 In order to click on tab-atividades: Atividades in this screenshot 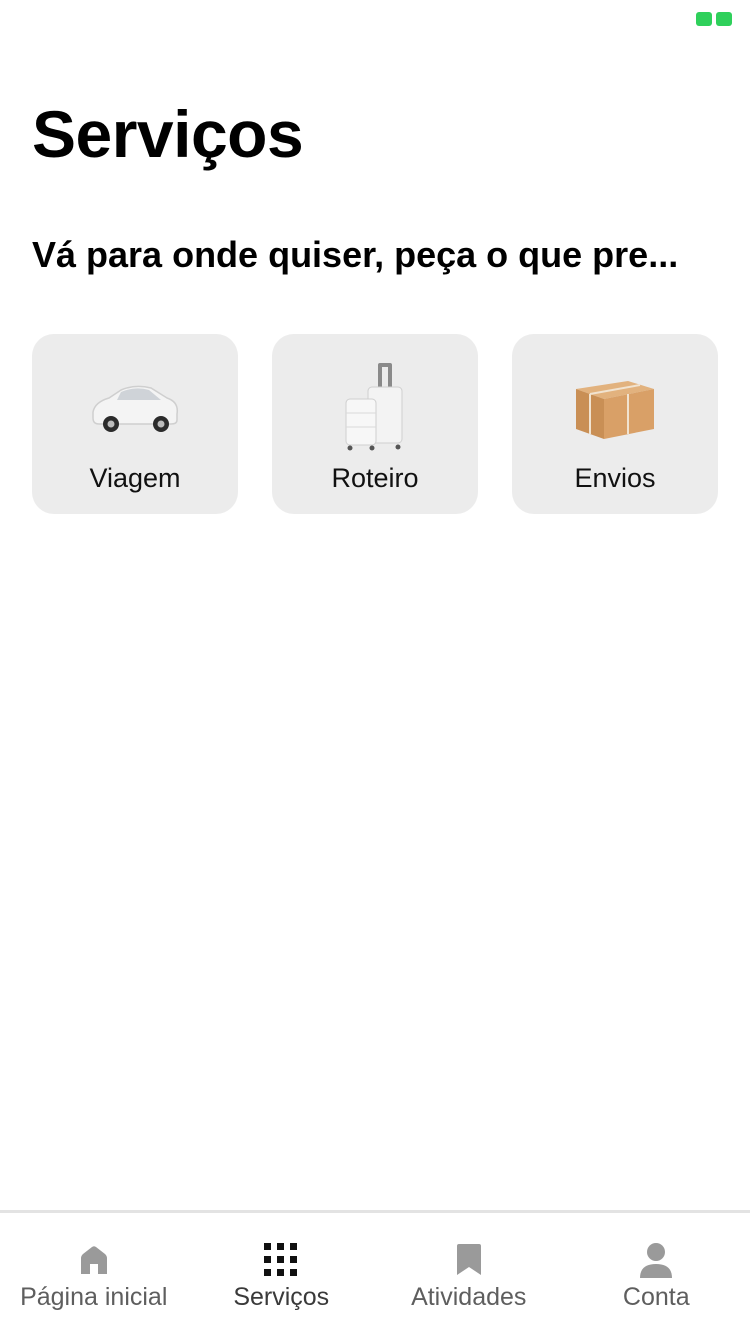, I will do `click(469, 1273)`.